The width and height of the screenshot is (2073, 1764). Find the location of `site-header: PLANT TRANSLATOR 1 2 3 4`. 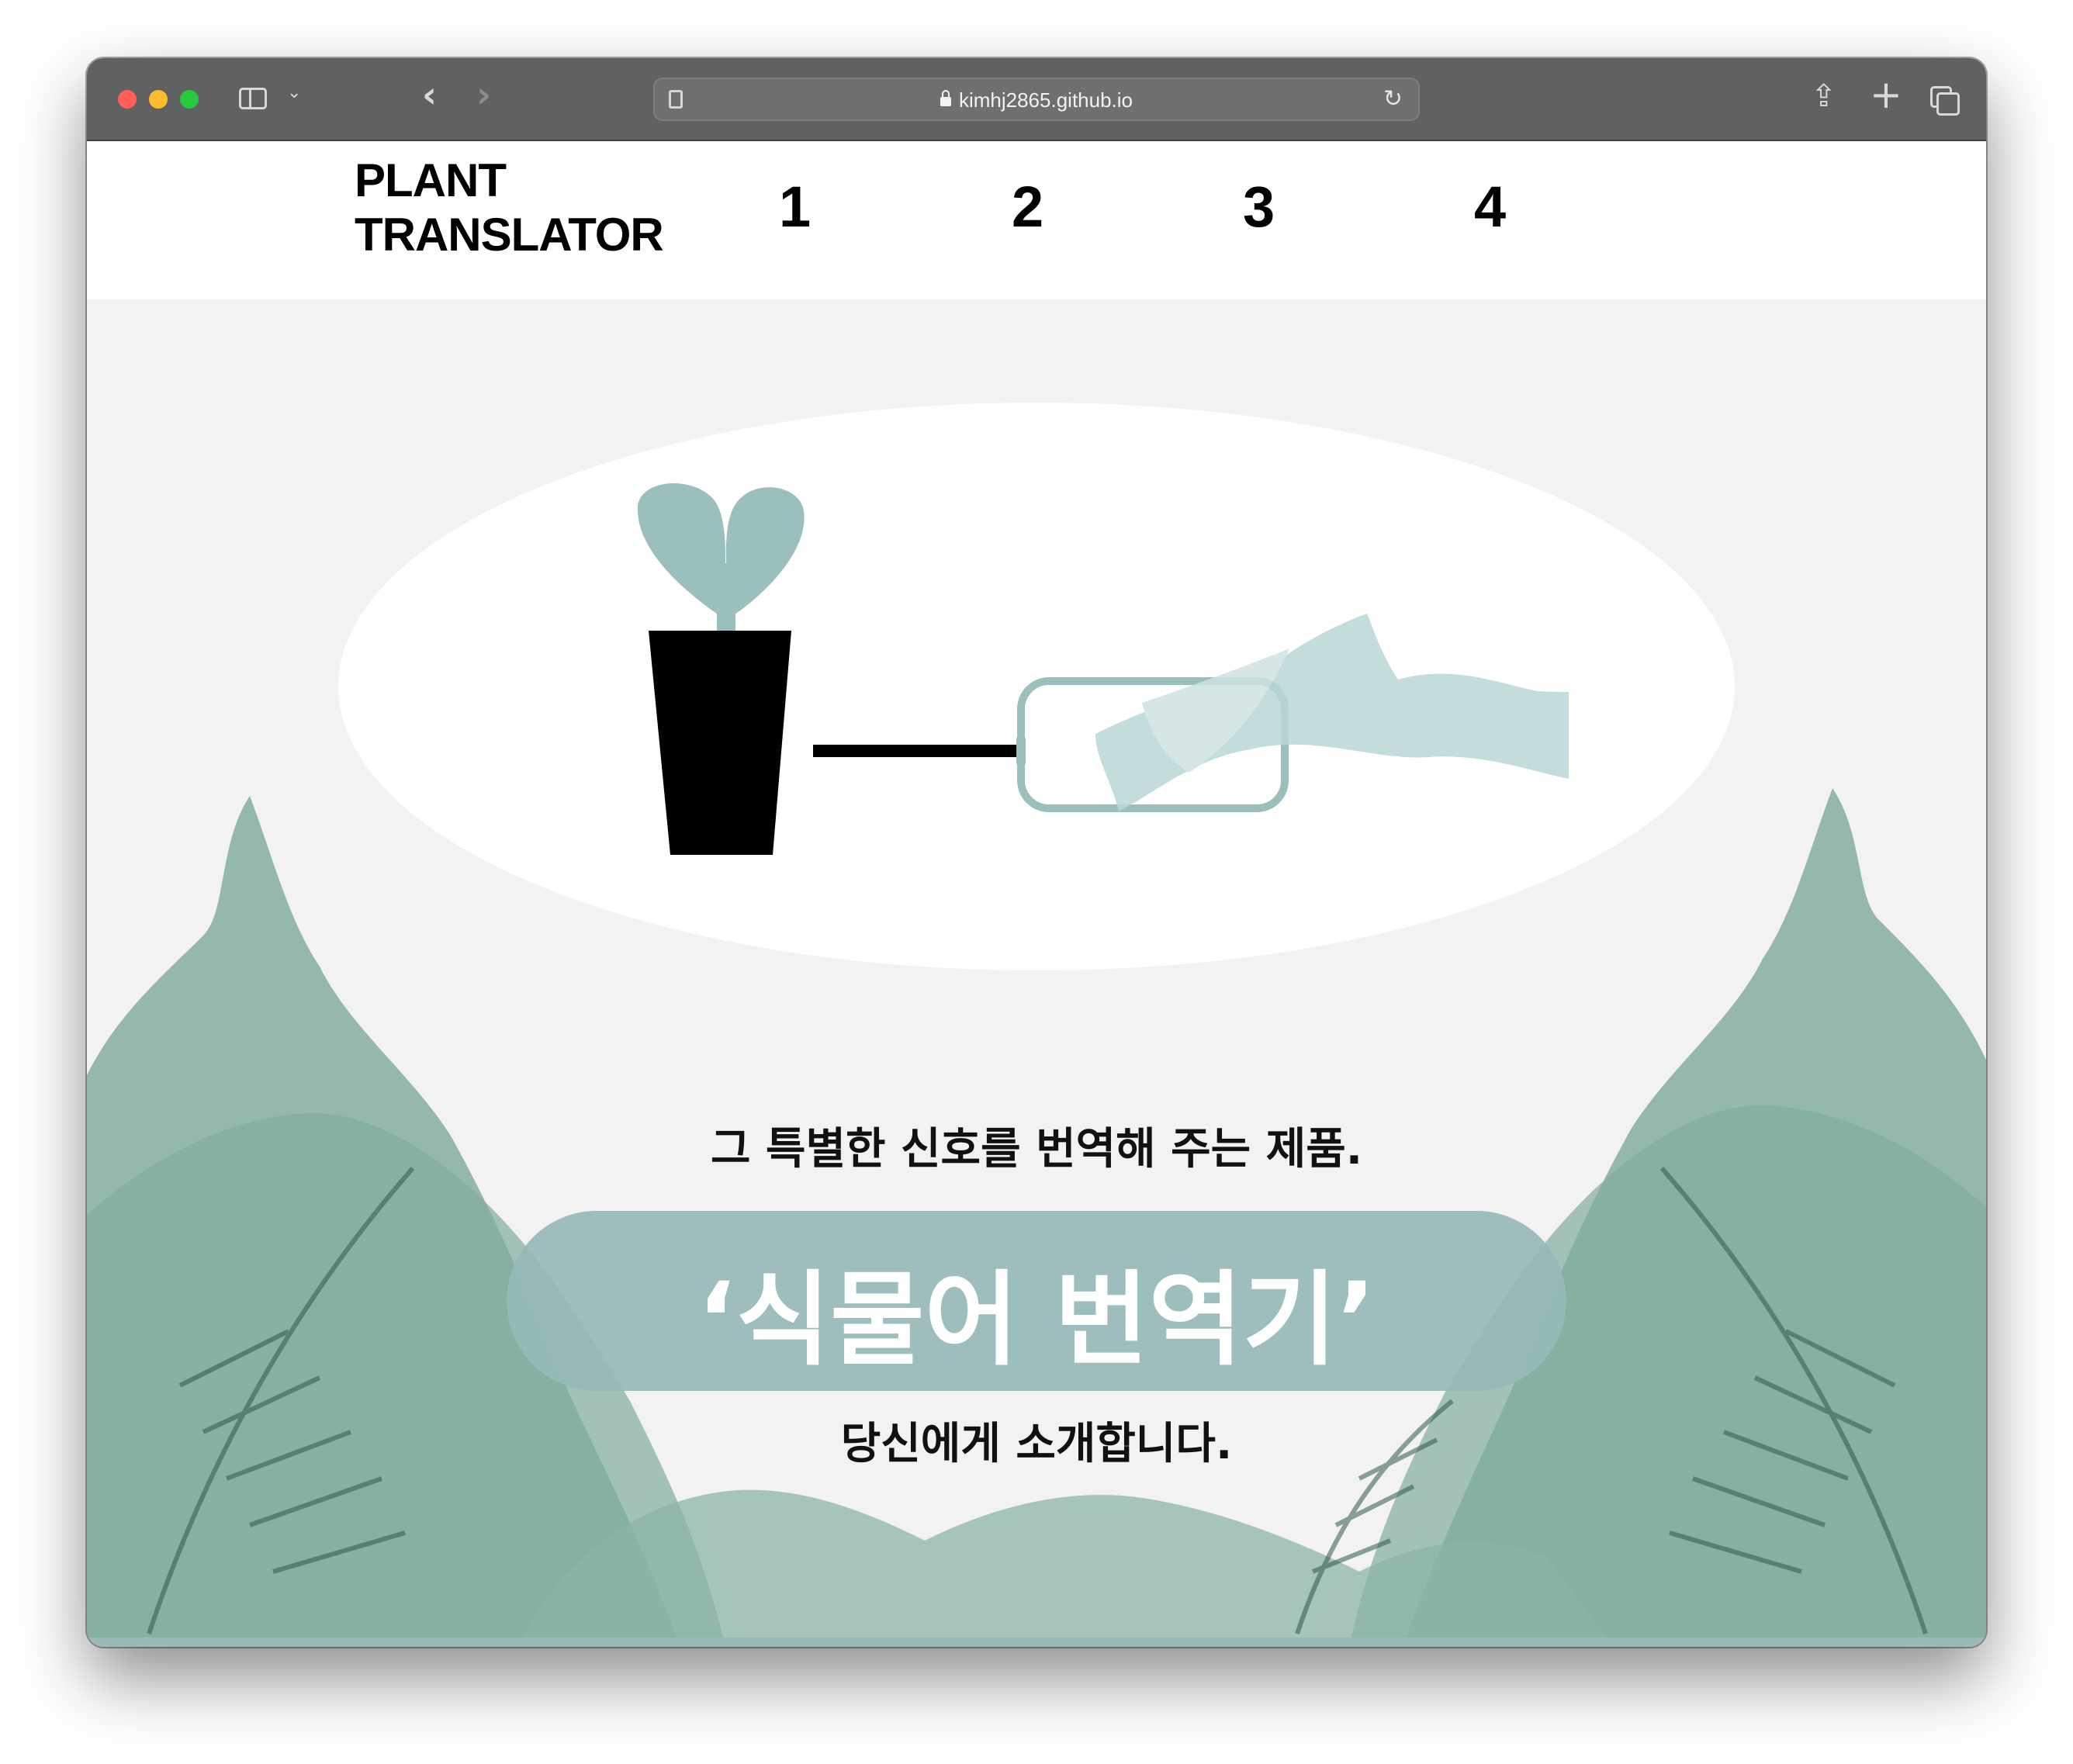

site-header: PLANT TRANSLATOR 1 2 3 4 is located at coordinates (1036, 220).